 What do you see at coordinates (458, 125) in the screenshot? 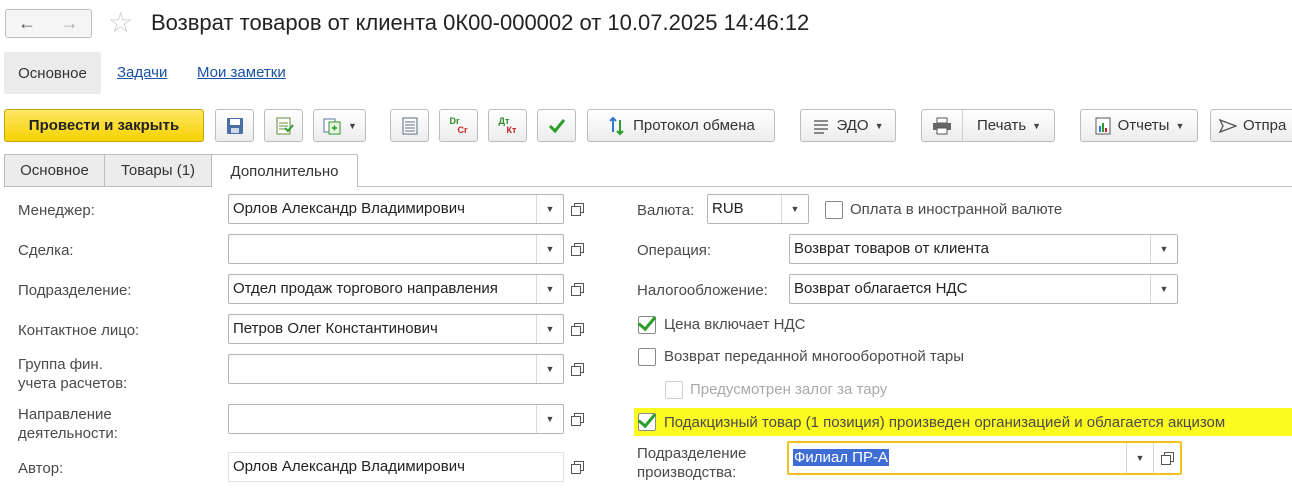
I see `dr-cr-postings-button: Dr Cr` at bounding box center [458, 125].